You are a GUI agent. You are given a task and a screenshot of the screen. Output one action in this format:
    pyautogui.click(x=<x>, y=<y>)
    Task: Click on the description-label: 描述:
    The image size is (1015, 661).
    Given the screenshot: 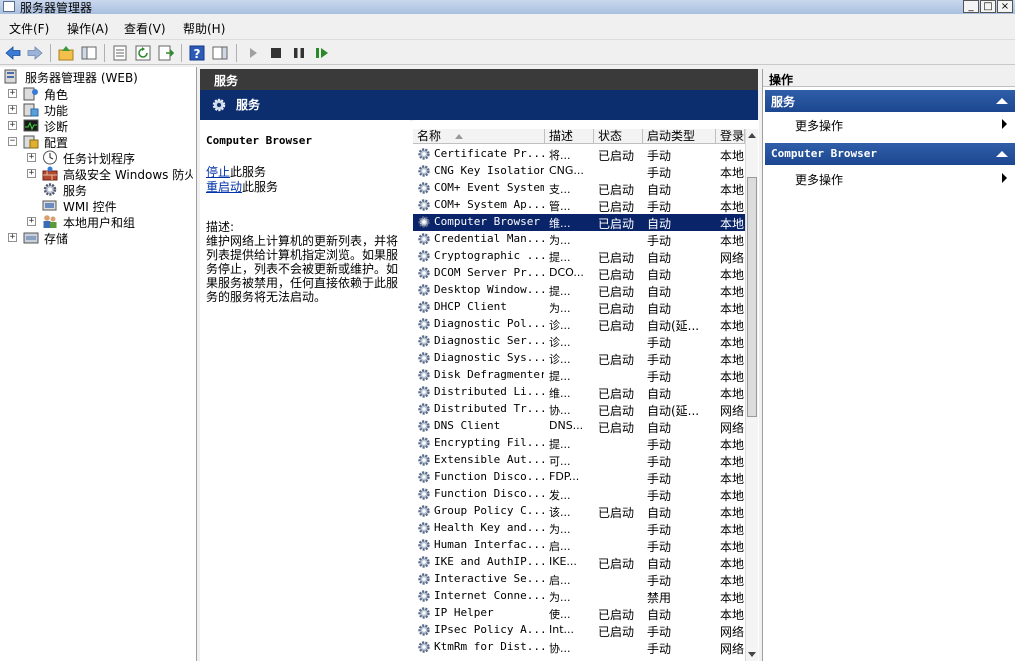 What is the action you would take?
    pyautogui.click(x=220, y=227)
    